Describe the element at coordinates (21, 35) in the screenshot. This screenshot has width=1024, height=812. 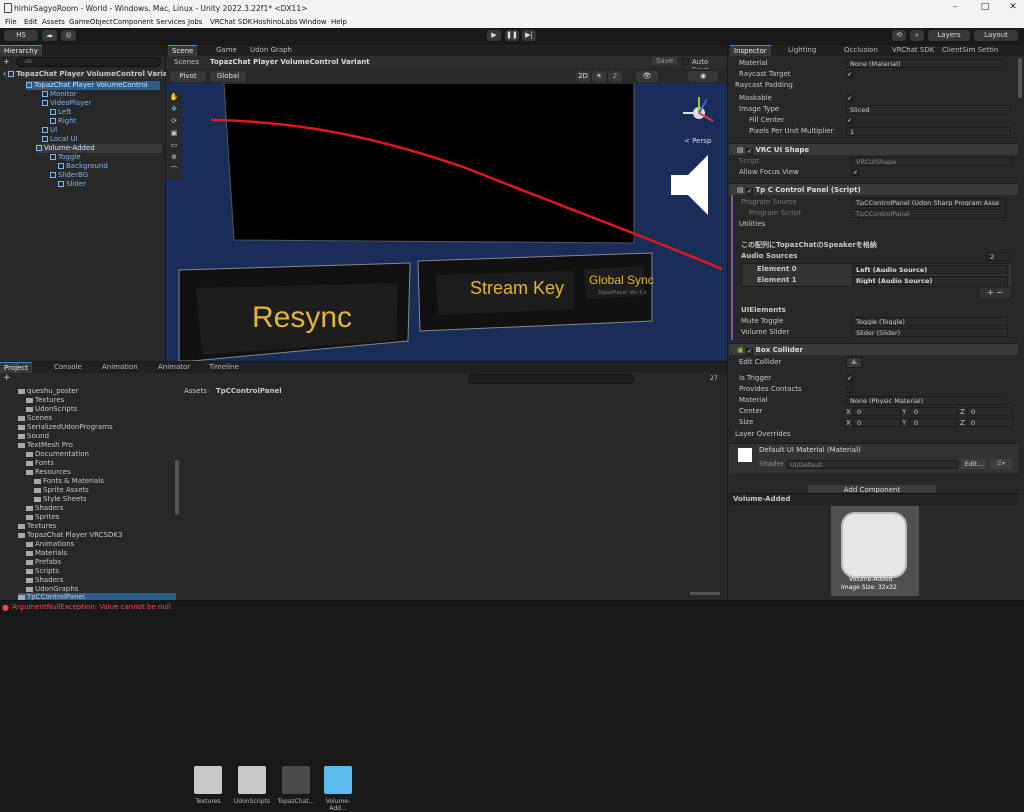
I see `account-button: HS` at that location.